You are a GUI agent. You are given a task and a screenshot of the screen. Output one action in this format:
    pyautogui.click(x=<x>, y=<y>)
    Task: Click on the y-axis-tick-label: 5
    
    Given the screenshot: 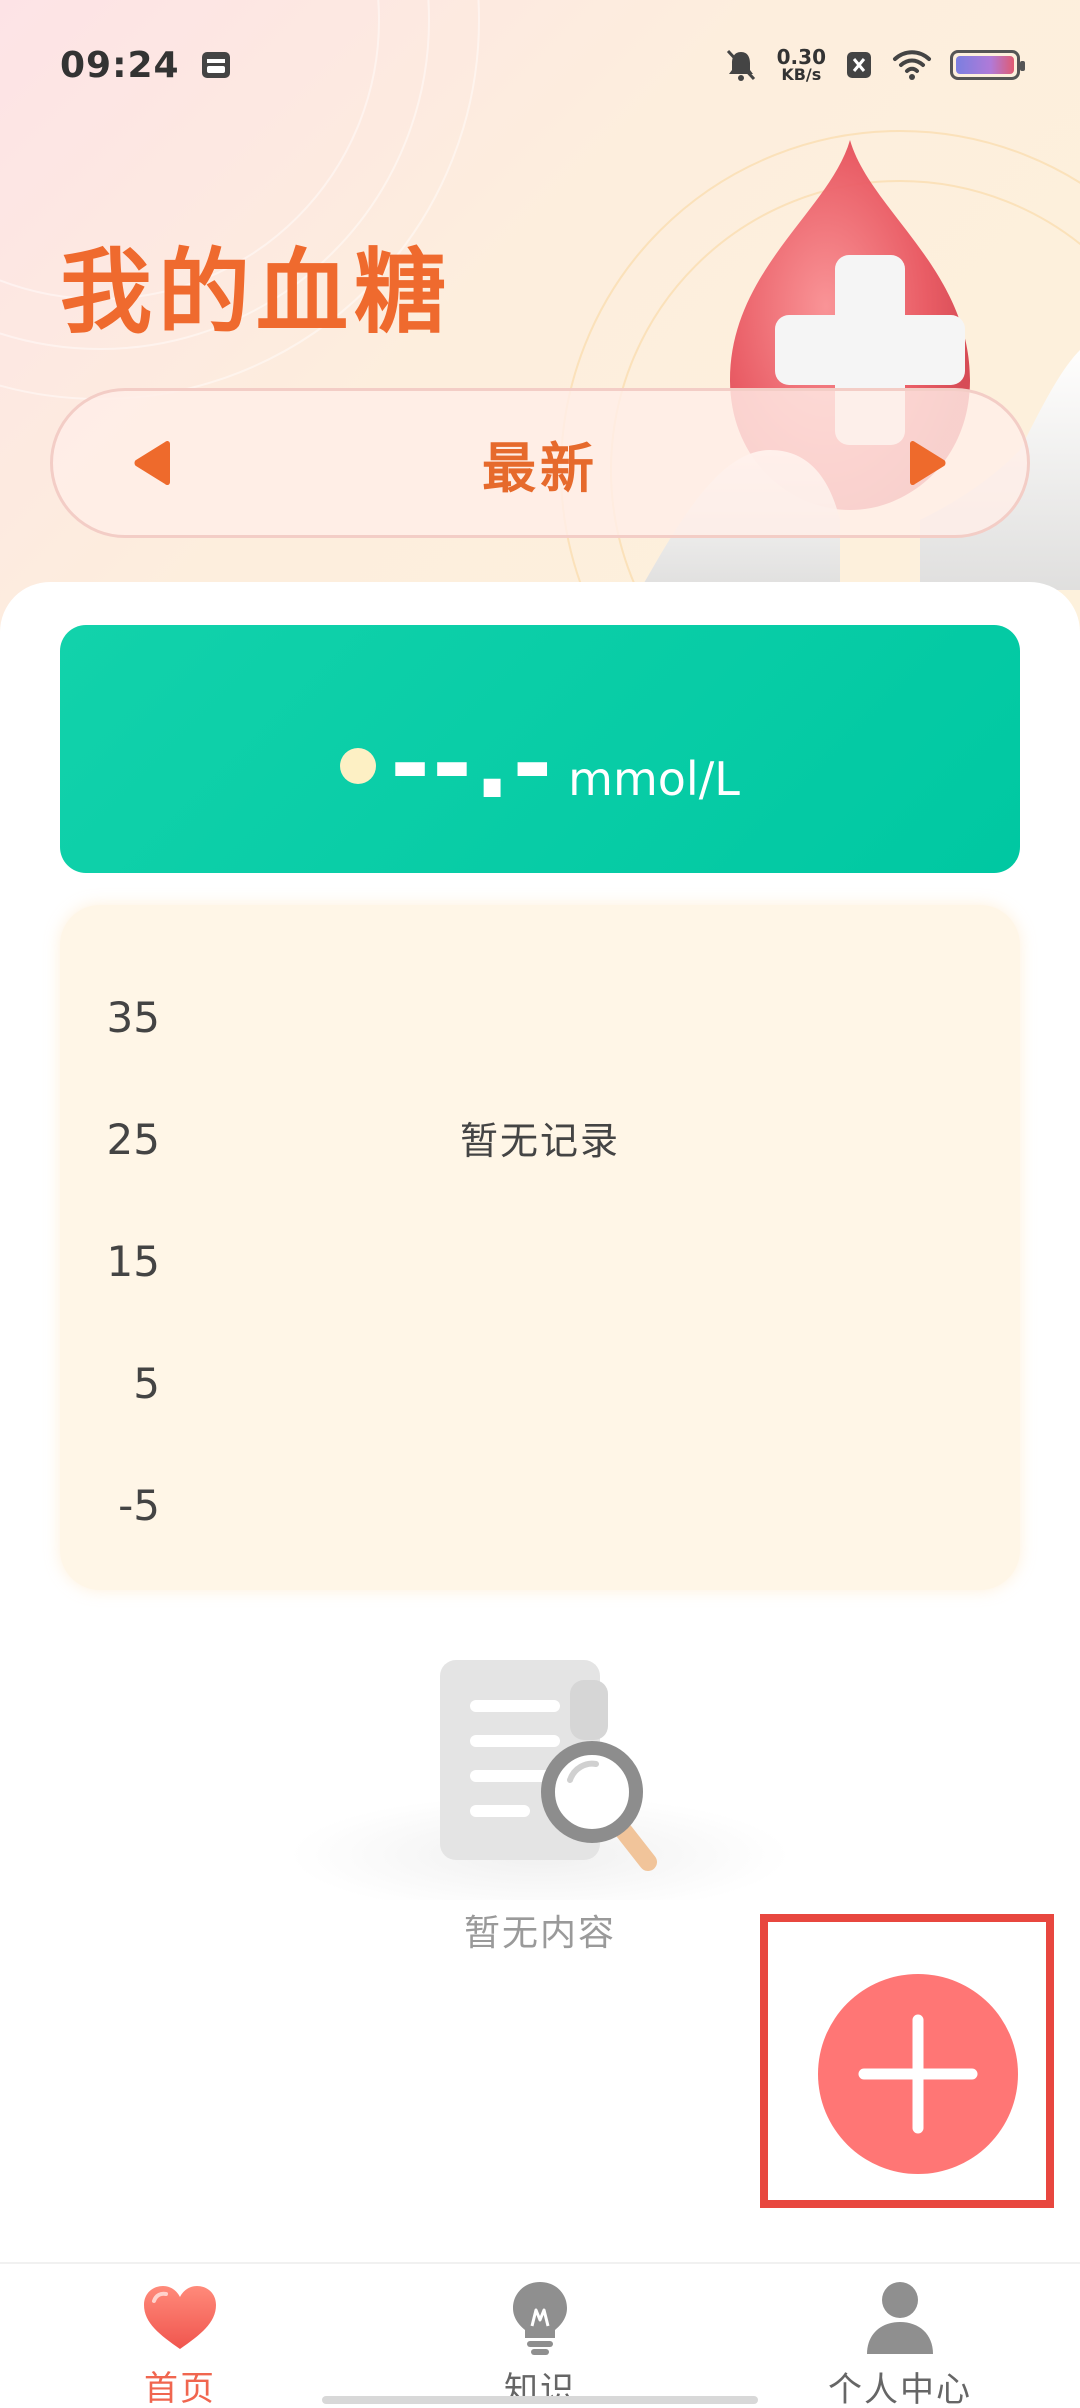 What is the action you would take?
    pyautogui.click(x=146, y=1383)
    